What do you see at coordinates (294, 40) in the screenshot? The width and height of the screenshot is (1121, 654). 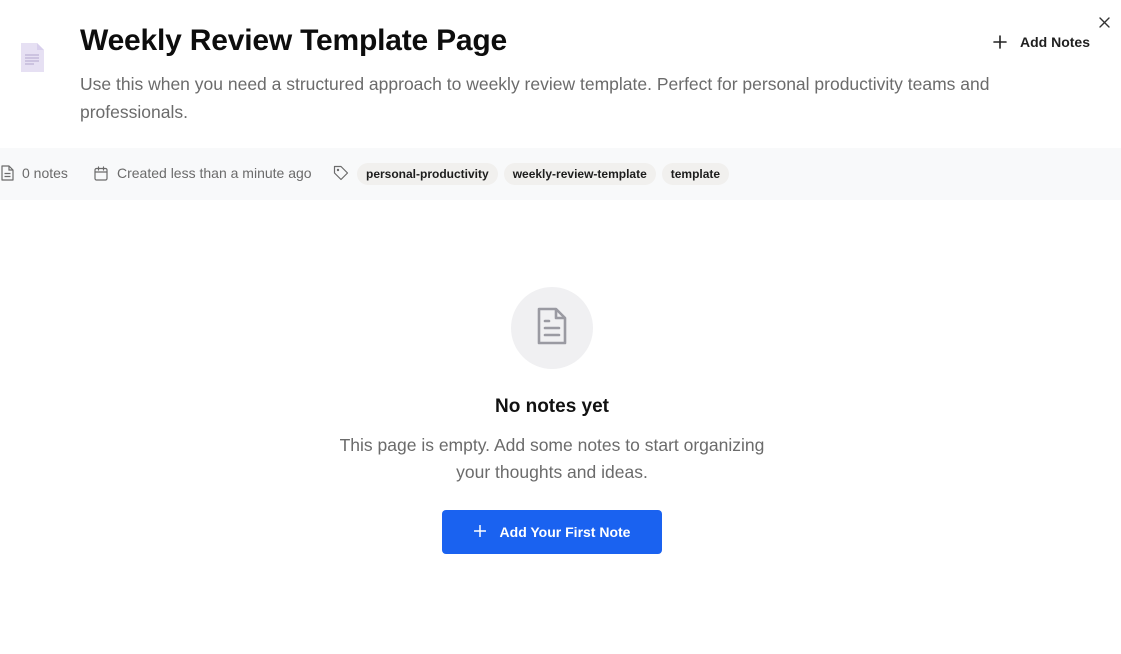 I see `page-title: Weekly Review Template Page` at bounding box center [294, 40].